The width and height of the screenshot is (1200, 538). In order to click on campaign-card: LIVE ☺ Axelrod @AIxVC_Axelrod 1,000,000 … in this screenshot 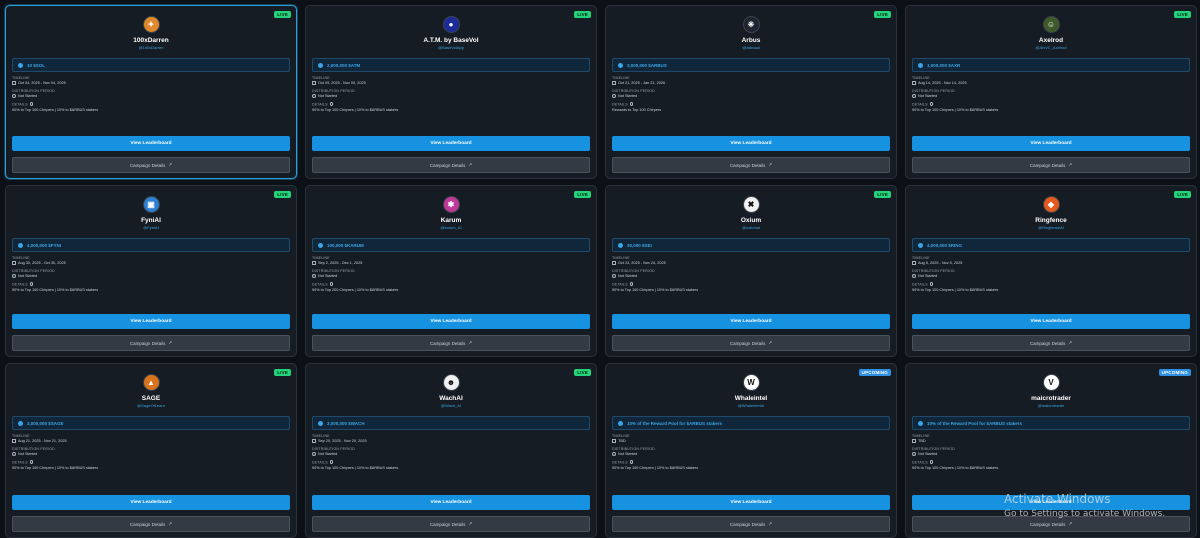, I will do `click(1051, 92)`.